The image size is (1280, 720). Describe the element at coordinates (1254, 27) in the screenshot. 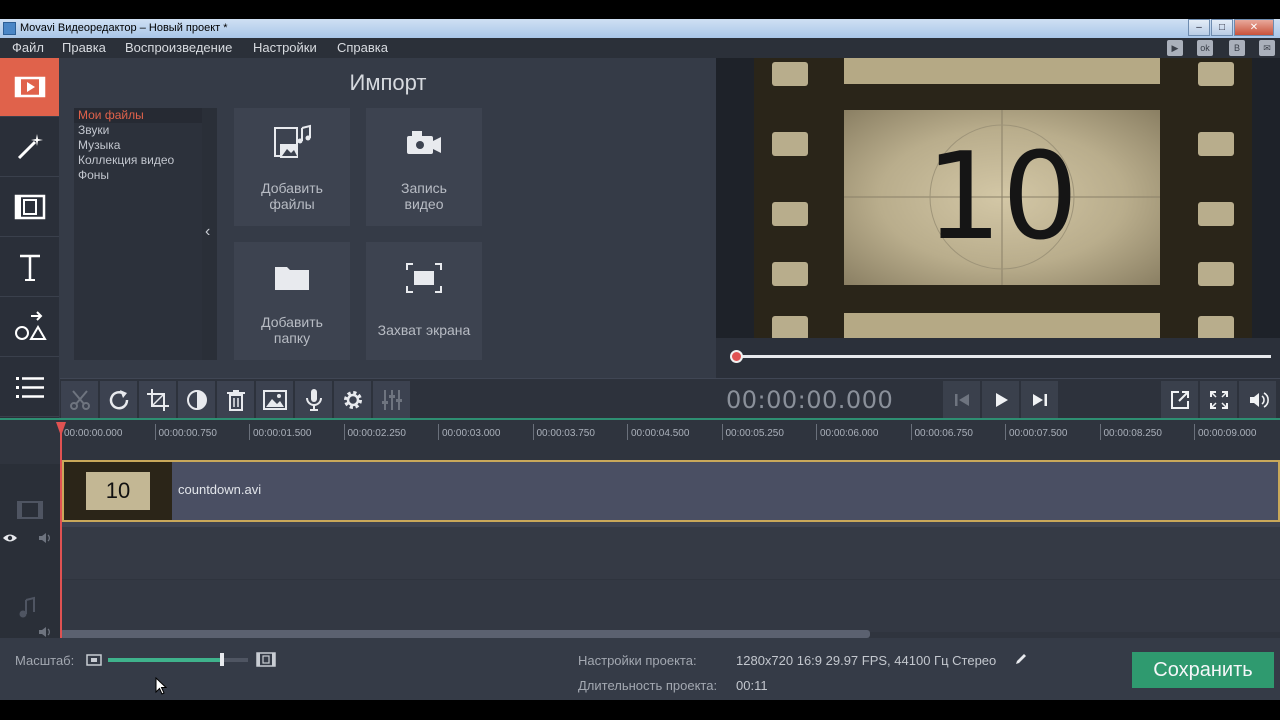

I see `close-button: ✕` at that location.